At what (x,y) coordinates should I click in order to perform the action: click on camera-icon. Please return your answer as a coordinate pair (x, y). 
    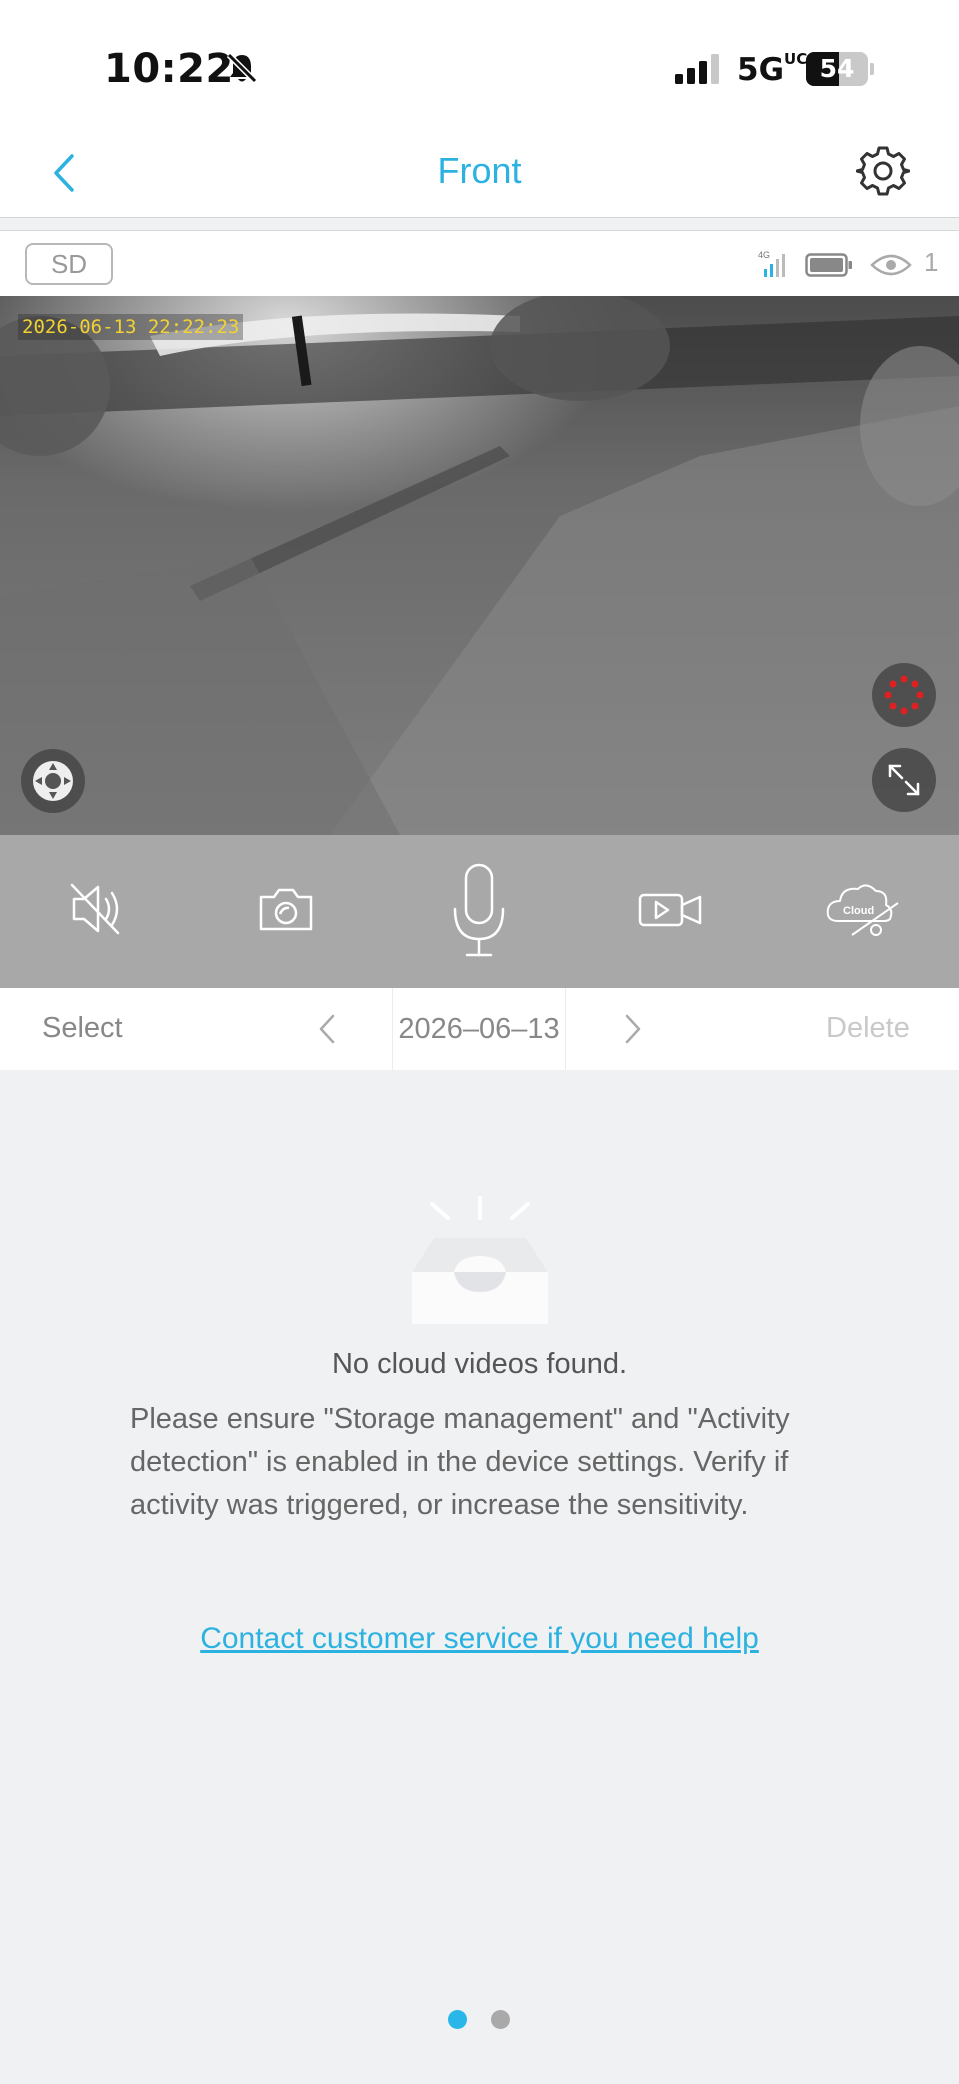
    Looking at the image, I should click on (286, 909).